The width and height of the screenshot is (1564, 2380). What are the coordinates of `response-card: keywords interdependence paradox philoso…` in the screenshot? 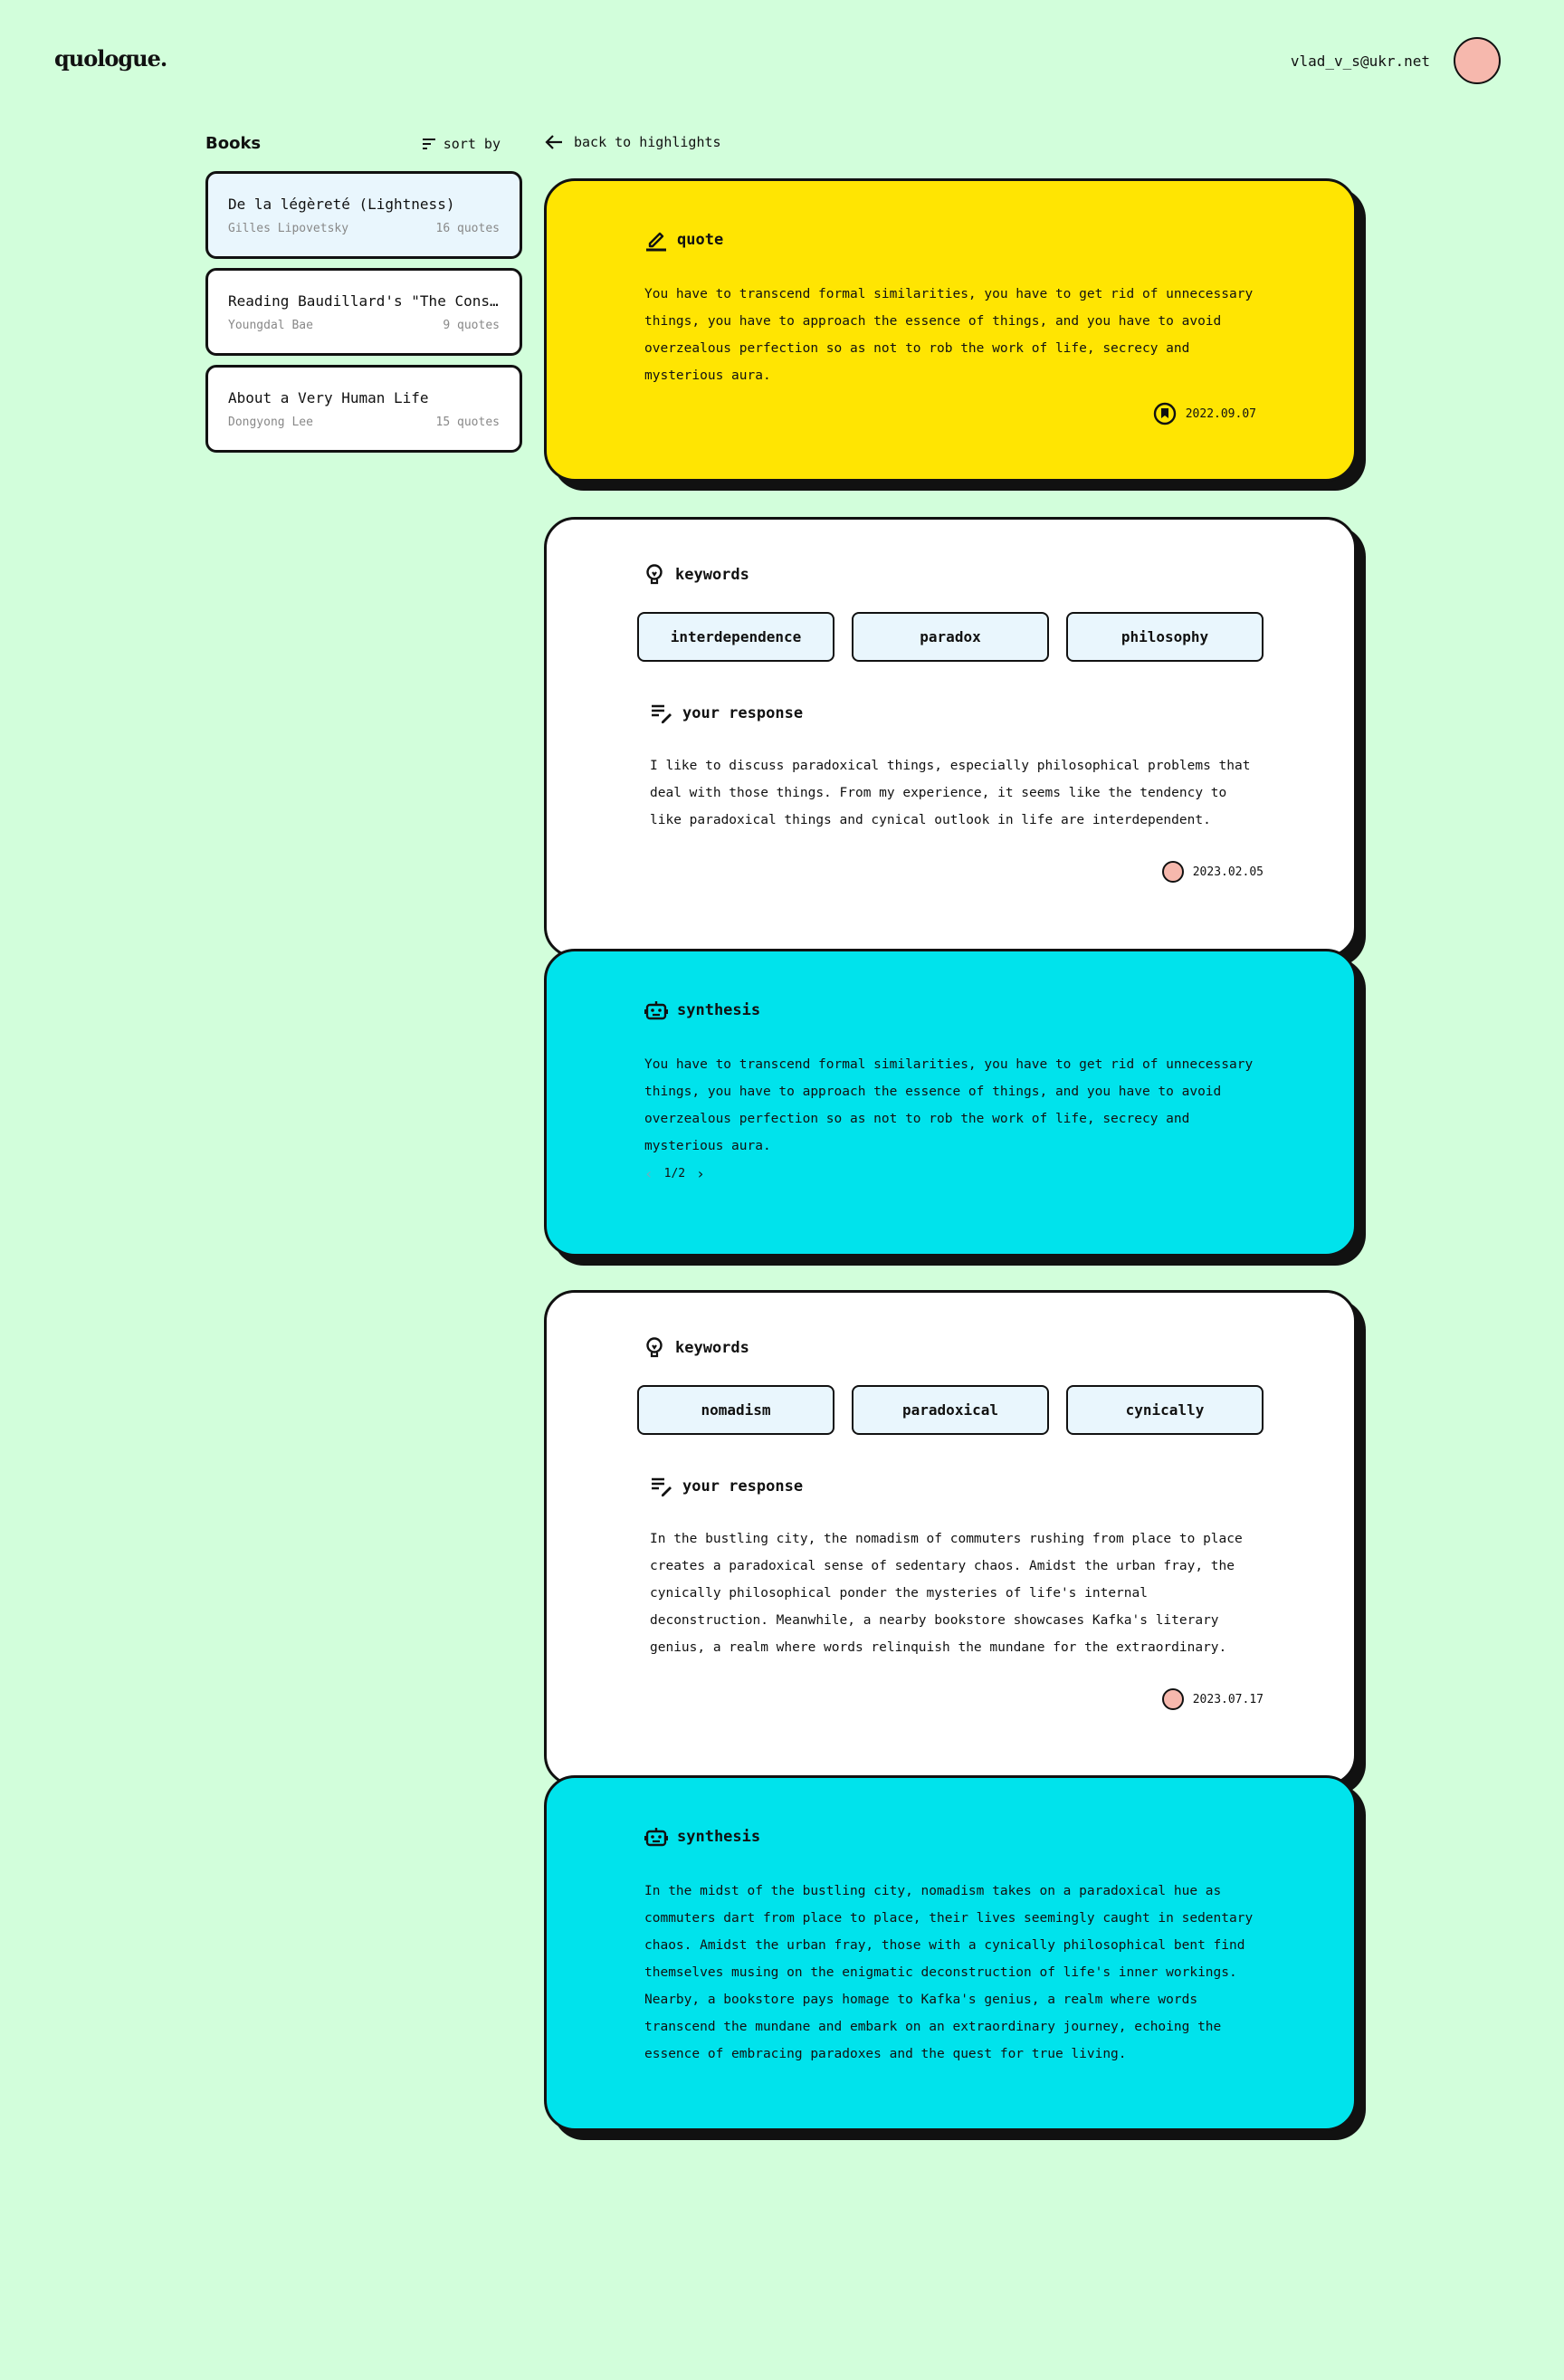 It's located at (950, 738).